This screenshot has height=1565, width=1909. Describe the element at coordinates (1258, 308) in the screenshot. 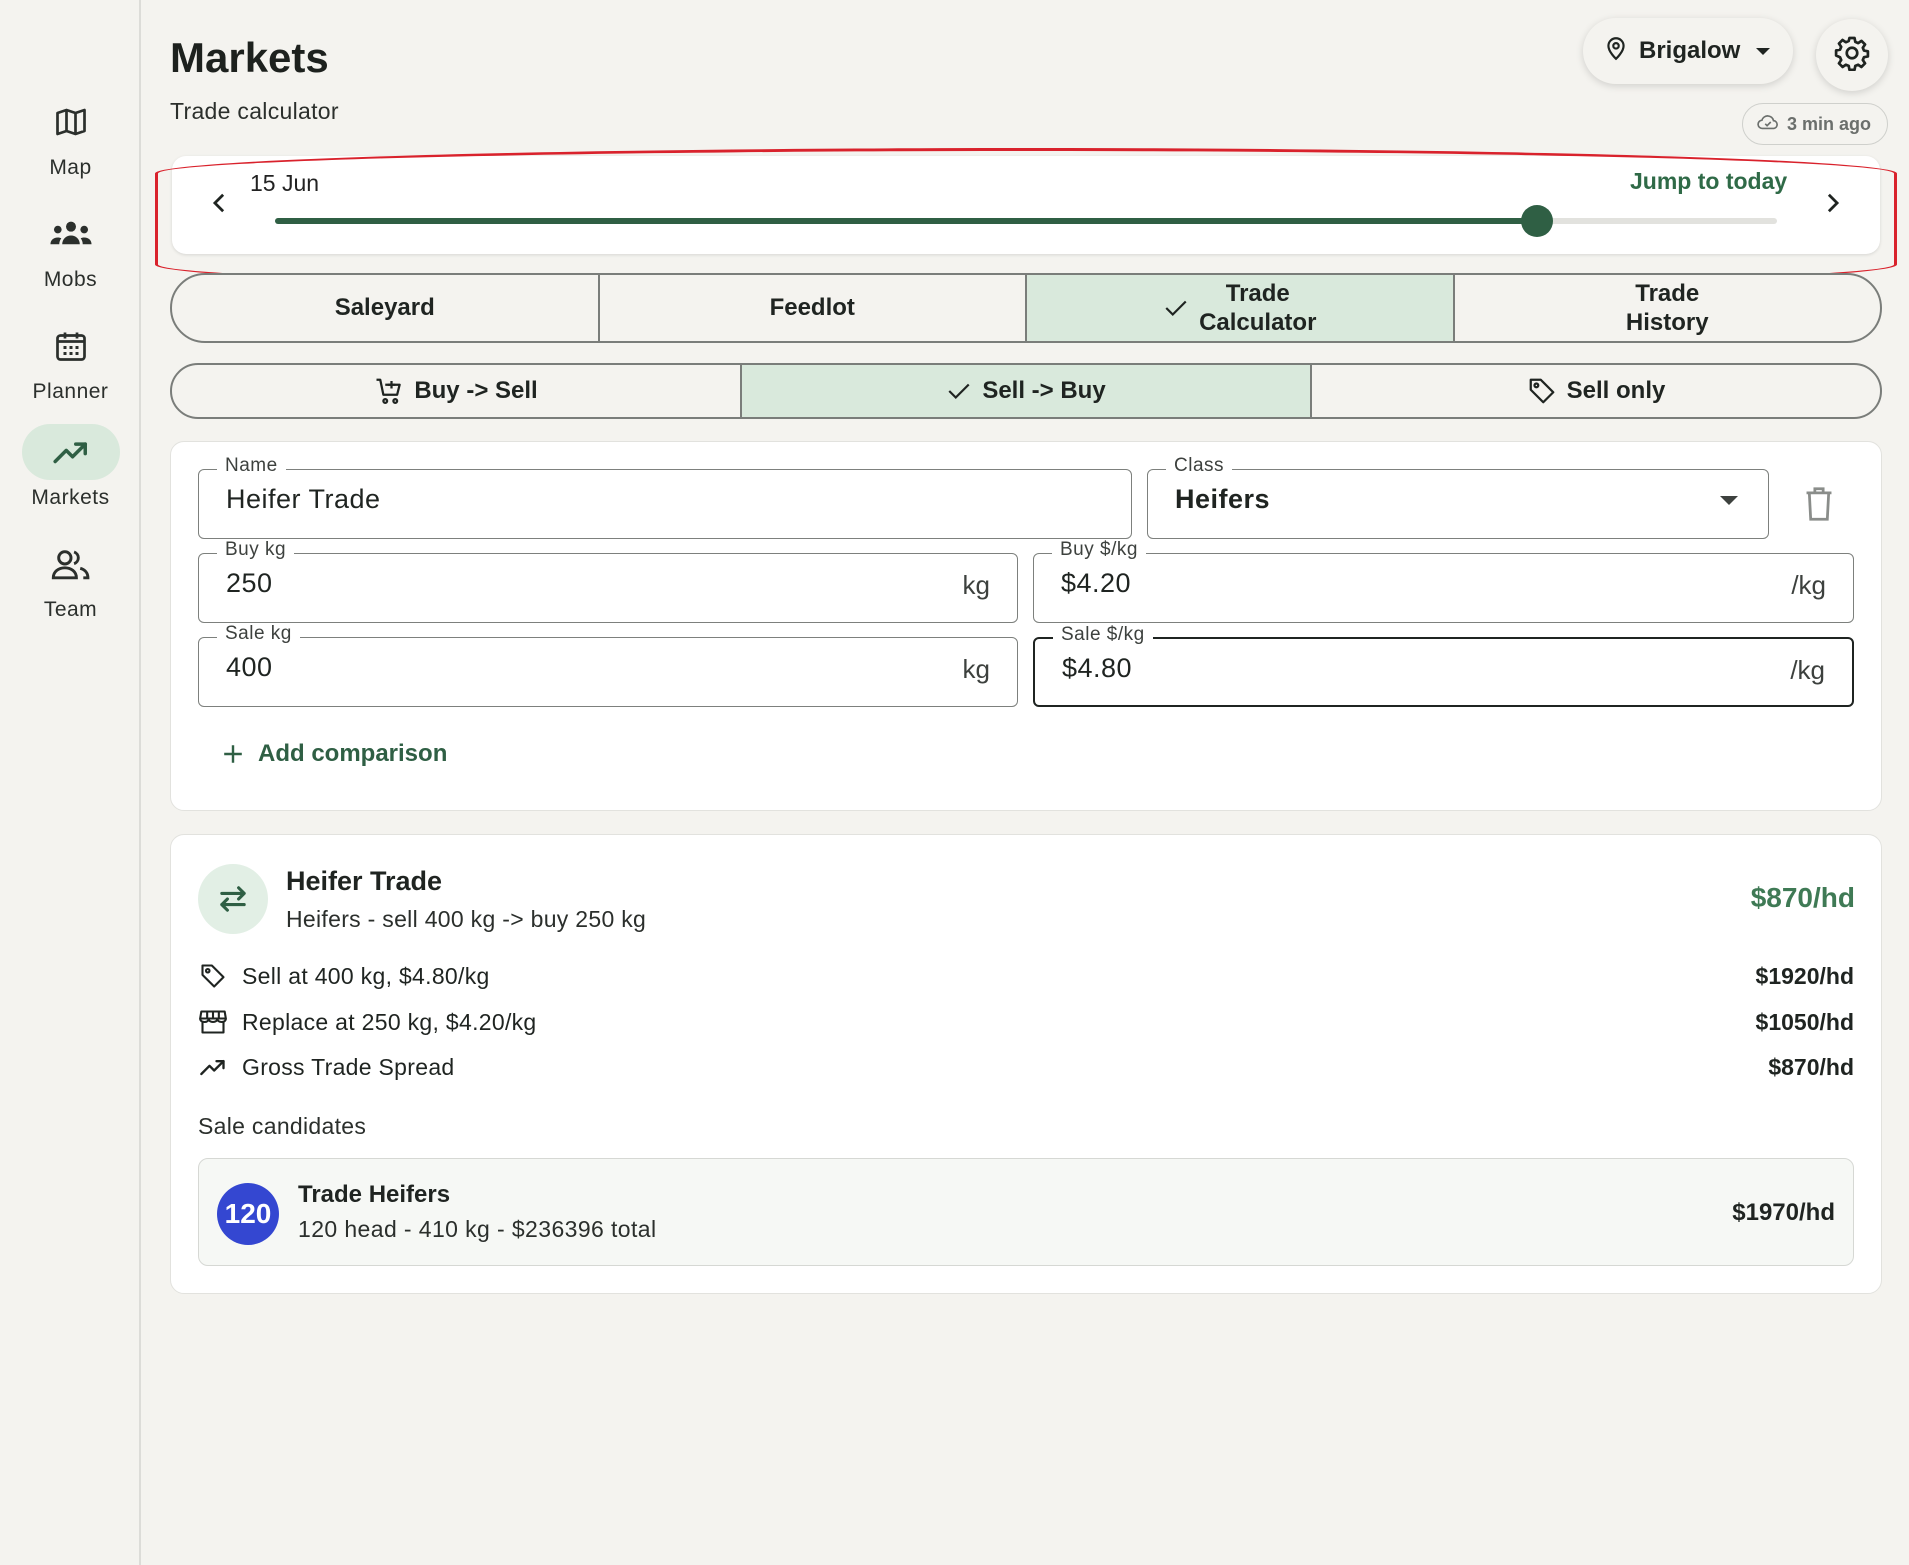

I see `tab-label: Trade Calculator` at that location.